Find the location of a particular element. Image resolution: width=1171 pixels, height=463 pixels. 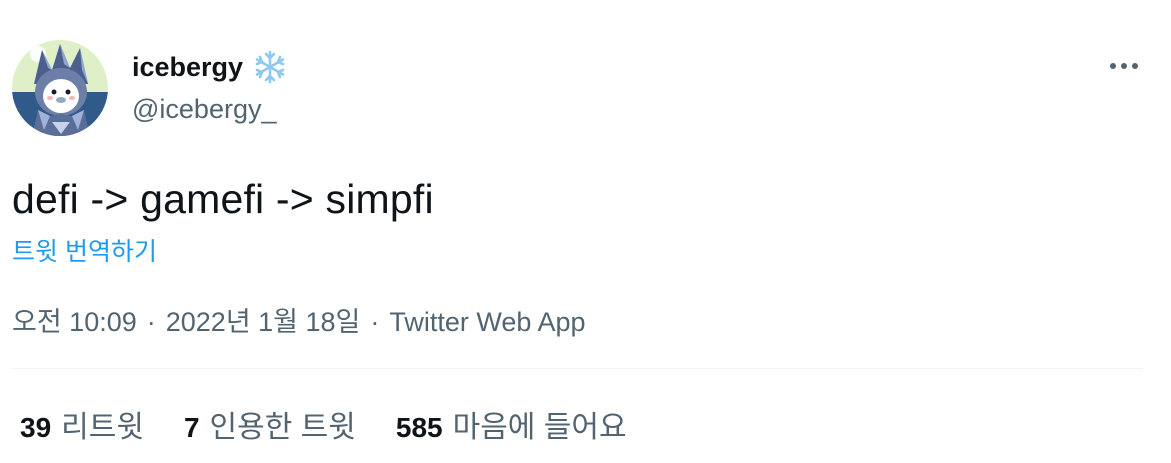

tweet-source: Twitter Web App is located at coordinates (487, 322).